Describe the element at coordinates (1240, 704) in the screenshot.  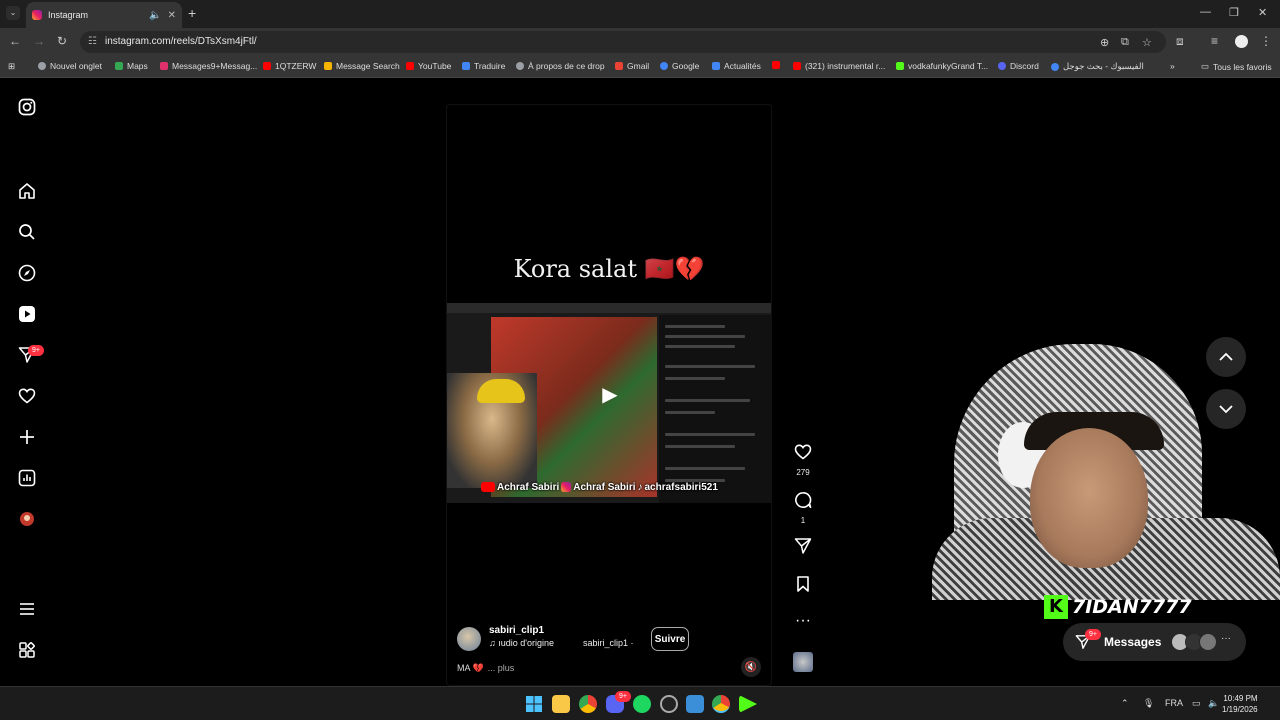
I see `system-clock: 10:49 PM 1/19/2026` at that location.